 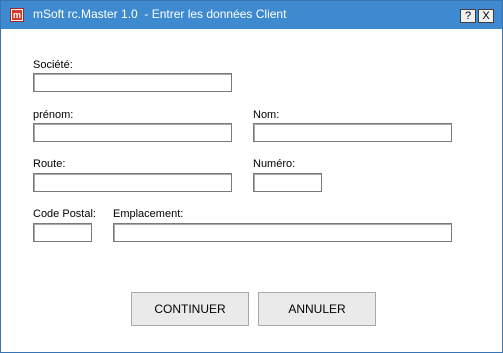 I want to click on prenom-field, so click(x=132, y=132).